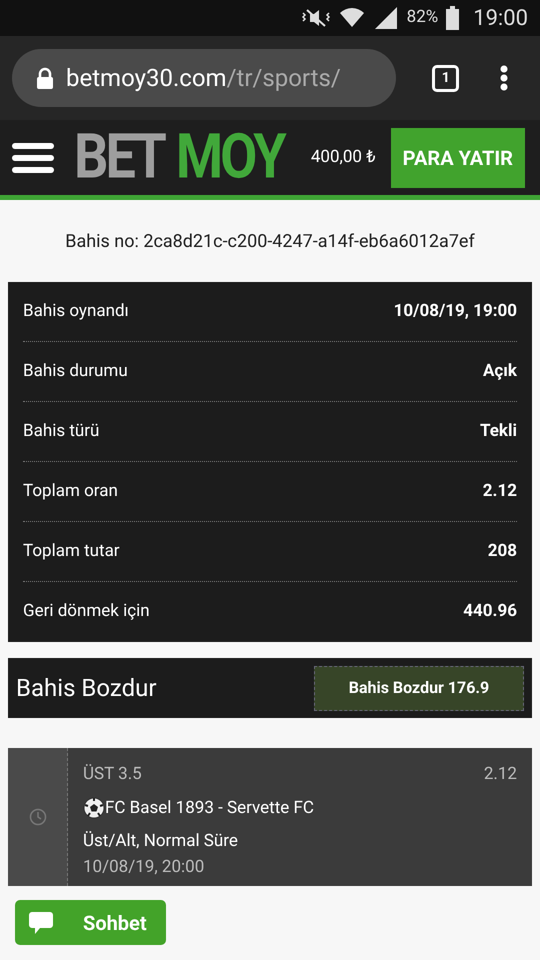 The width and height of the screenshot is (540, 960). What do you see at coordinates (502, 551) in the screenshot?
I see `detail-value: 208` at bounding box center [502, 551].